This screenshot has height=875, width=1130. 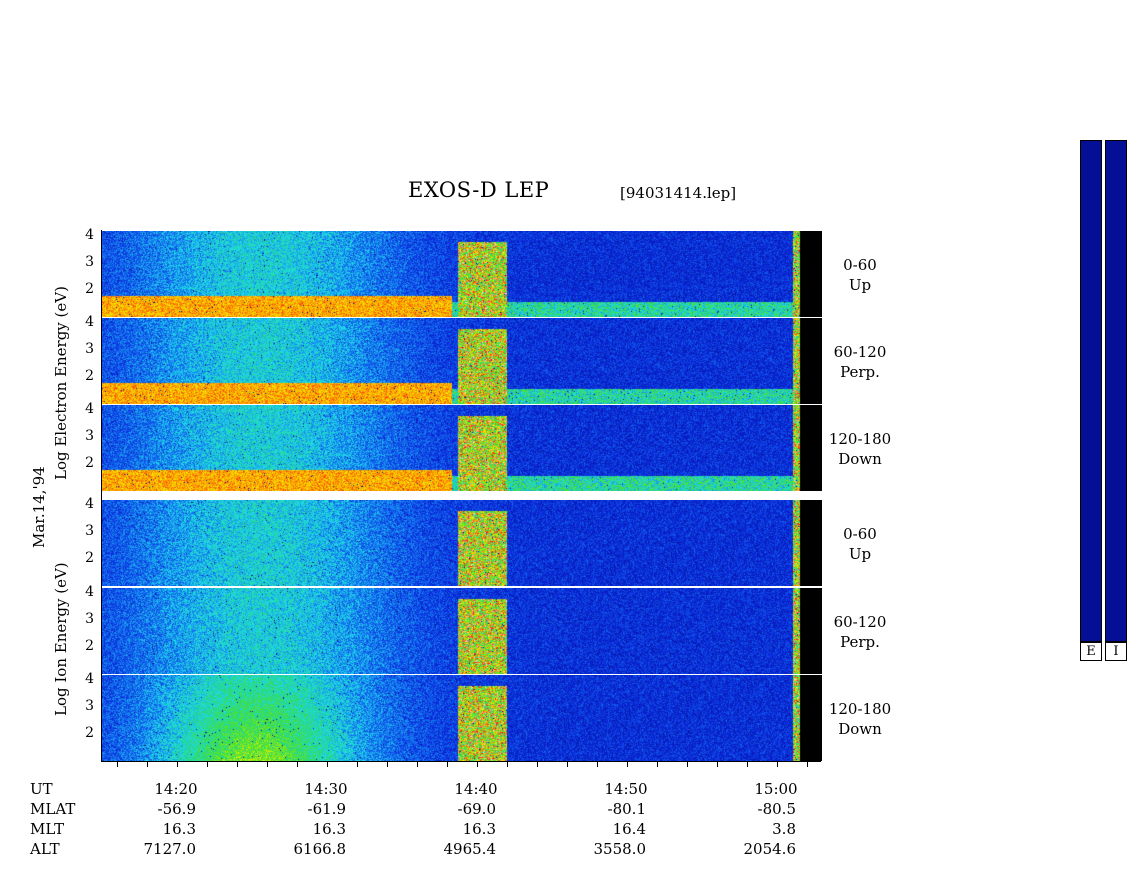 What do you see at coordinates (41, 789) in the screenshot?
I see `ephemeris-row-label: UT` at bounding box center [41, 789].